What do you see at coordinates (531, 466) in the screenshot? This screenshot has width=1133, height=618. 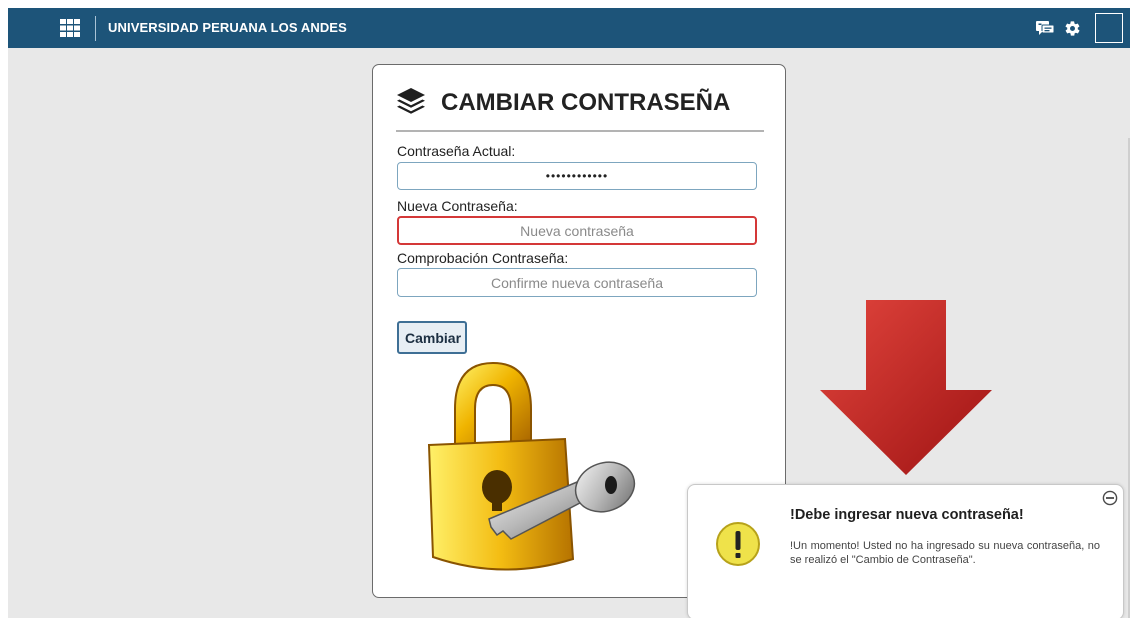 I see `padlock-key-illustration` at bounding box center [531, 466].